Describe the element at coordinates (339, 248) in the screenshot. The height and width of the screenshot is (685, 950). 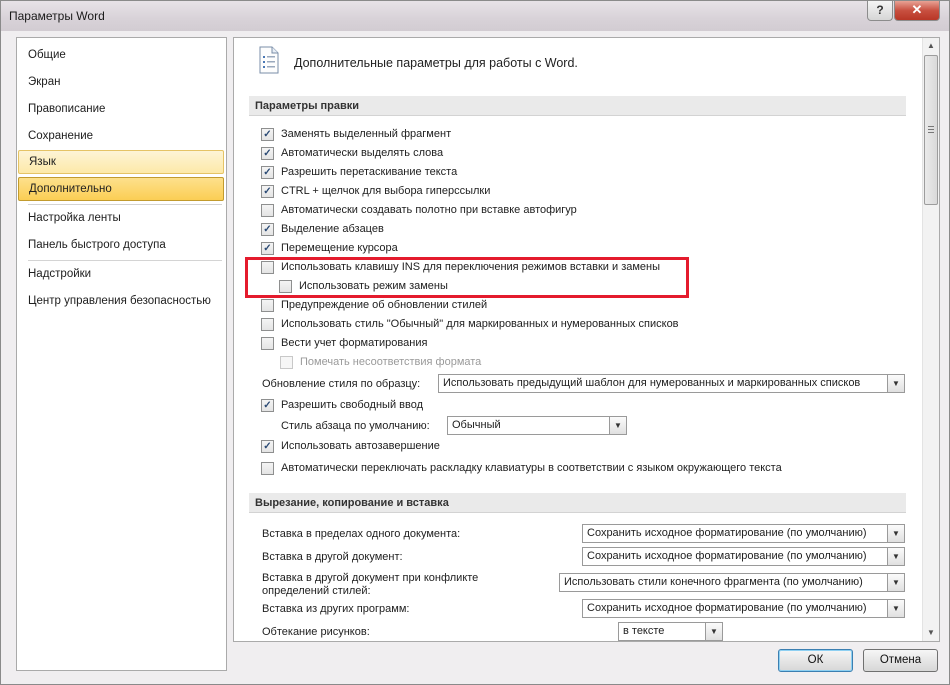
I see `option-label: Перемещение курсора` at that location.